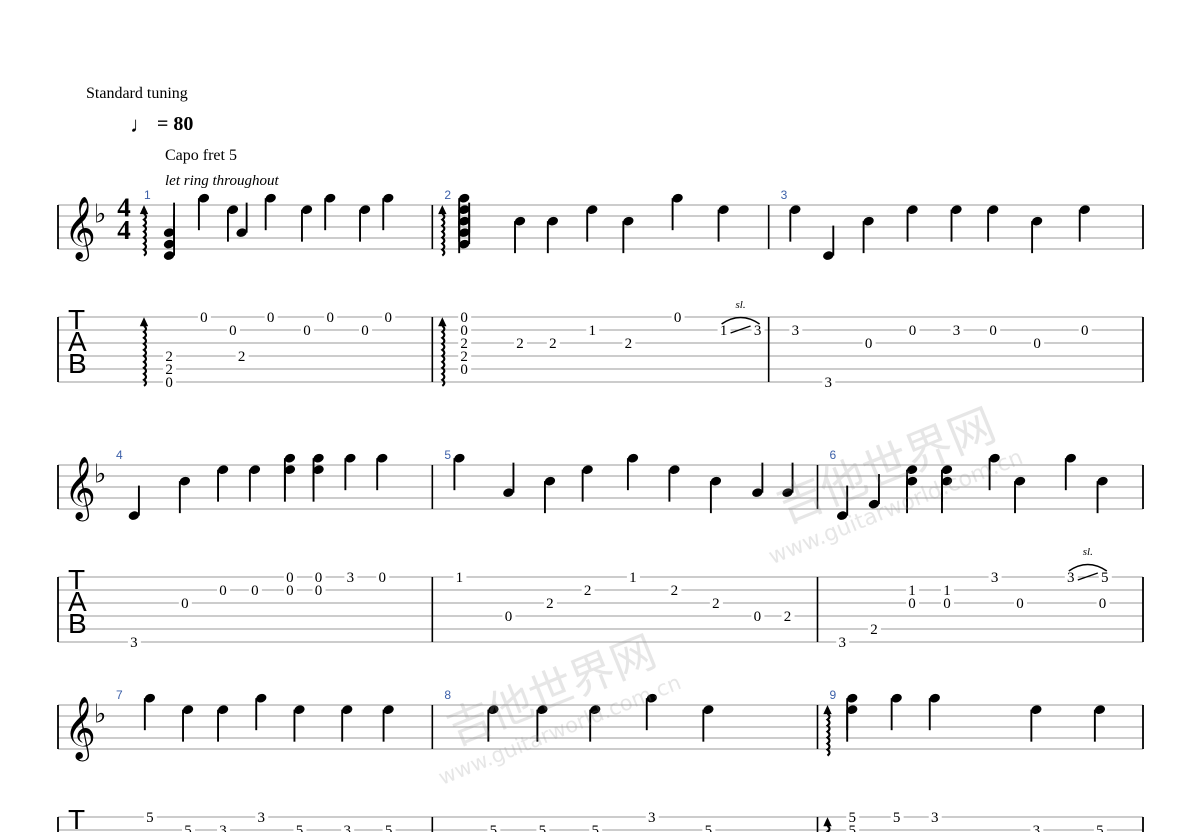 This screenshot has width=1200, height=832. I want to click on measure: 5 5 5 3 5, so click(601, 762).